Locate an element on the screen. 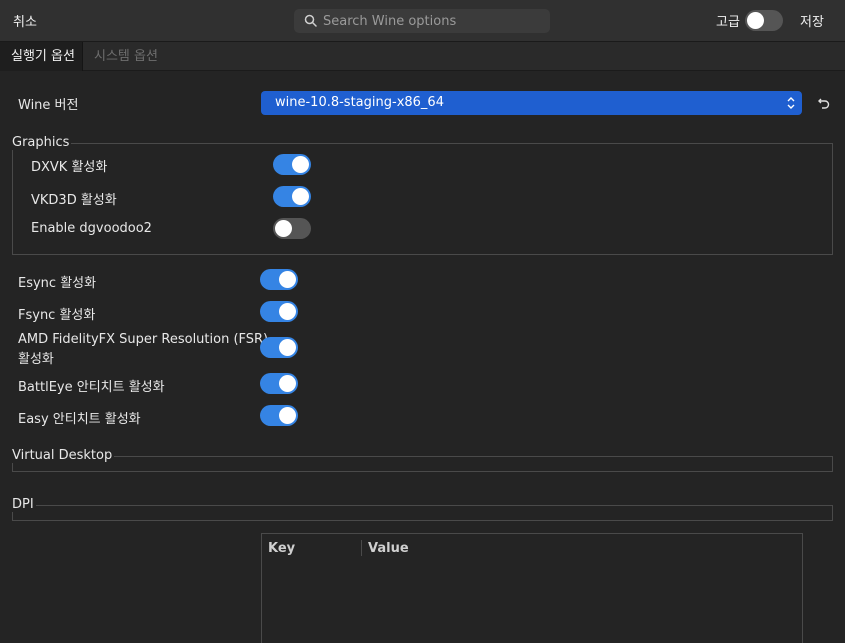  wine-version-select: wine-10.8-staging-x86_64 is located at coordinates (531, 103).